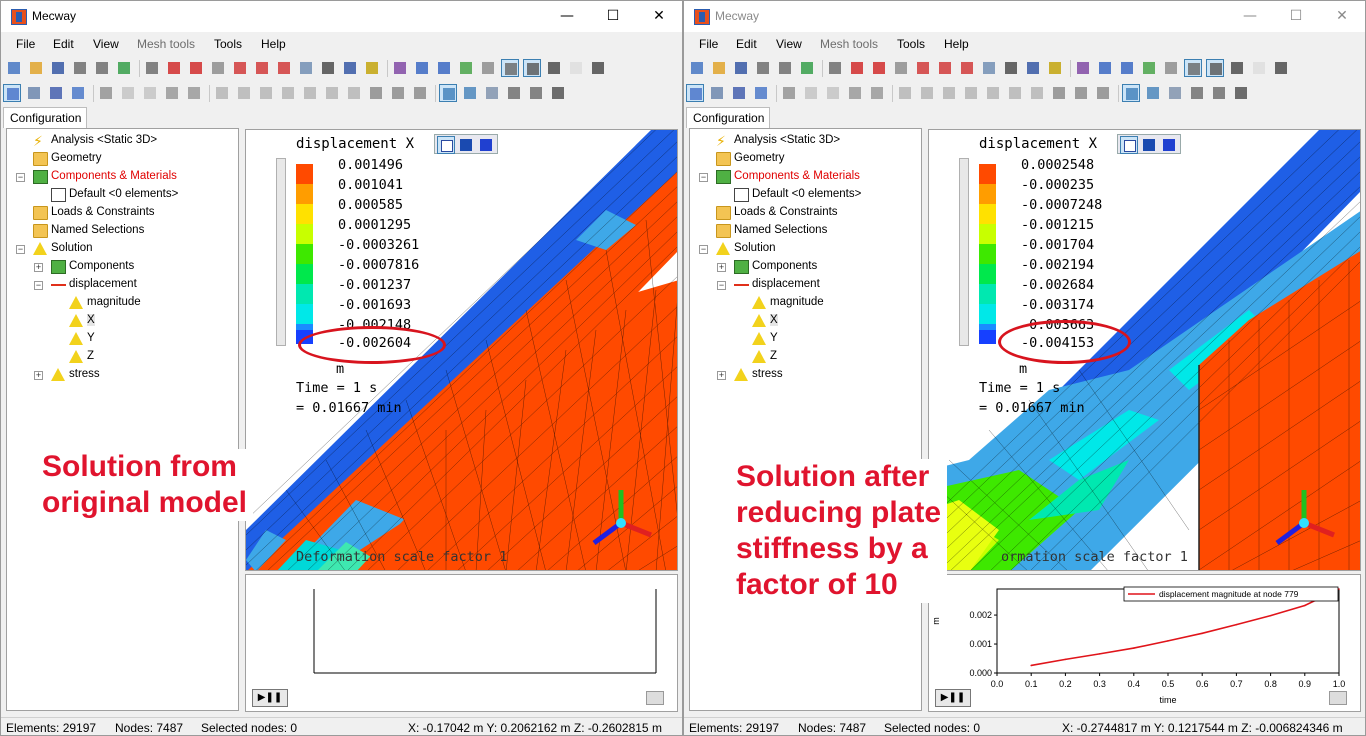 This screenshot has width=1366, height=736. What do you see at coordinates (1037, 93) in the screenshot?
I see `extrude-icon` at bounding box center [1037, 93].